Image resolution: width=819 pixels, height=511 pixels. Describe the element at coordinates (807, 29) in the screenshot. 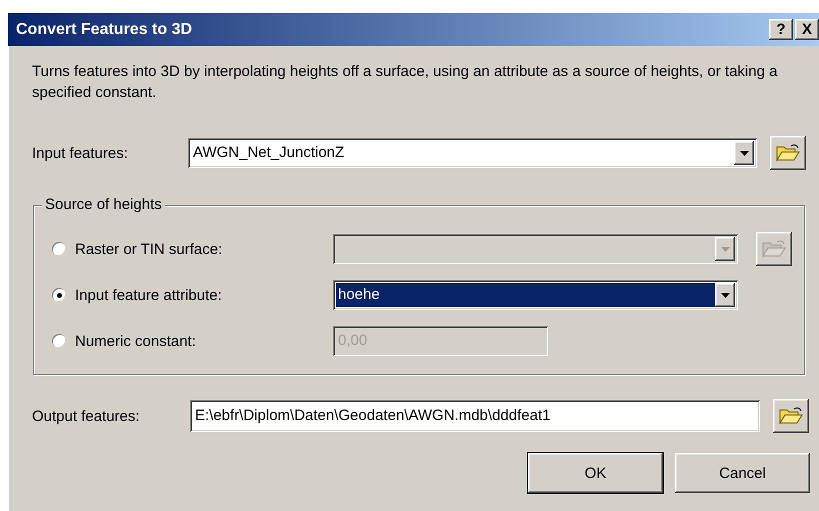

I see `close-button: X` at that location.